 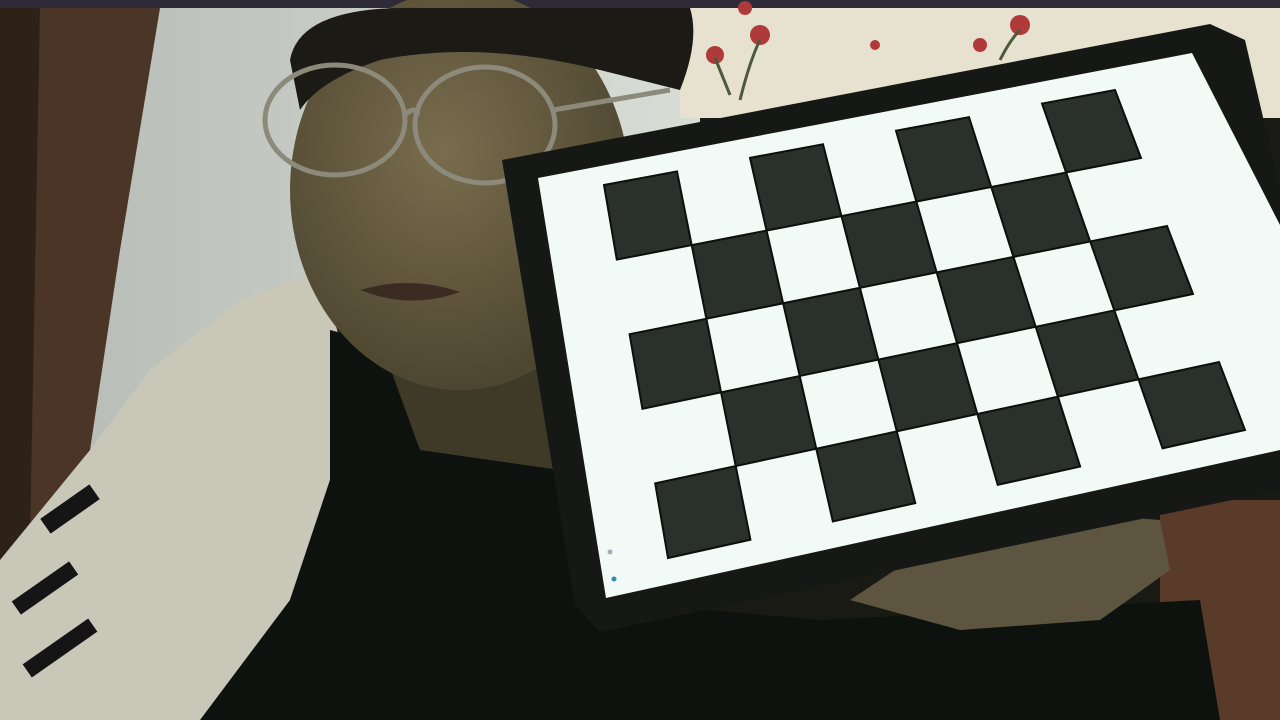 What do you see at coordinates (640, 4) in the screenshot?
I see `top-strip` at bounding box center [640, 4].